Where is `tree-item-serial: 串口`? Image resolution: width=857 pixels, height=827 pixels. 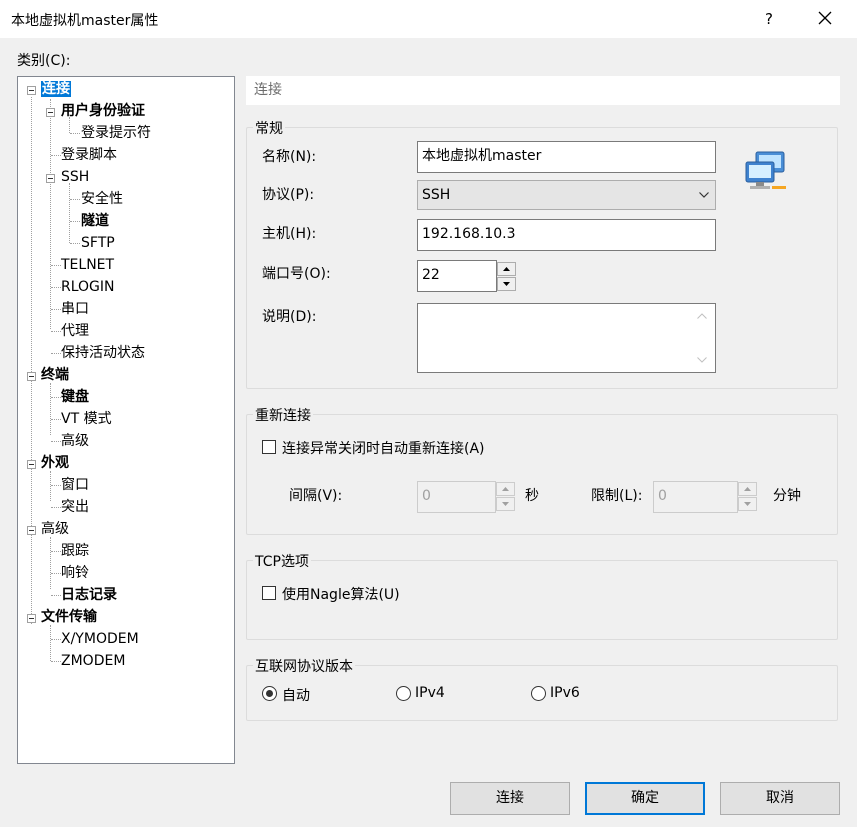 tree-item-serial: 串口 is located at coordinates (75, 309).